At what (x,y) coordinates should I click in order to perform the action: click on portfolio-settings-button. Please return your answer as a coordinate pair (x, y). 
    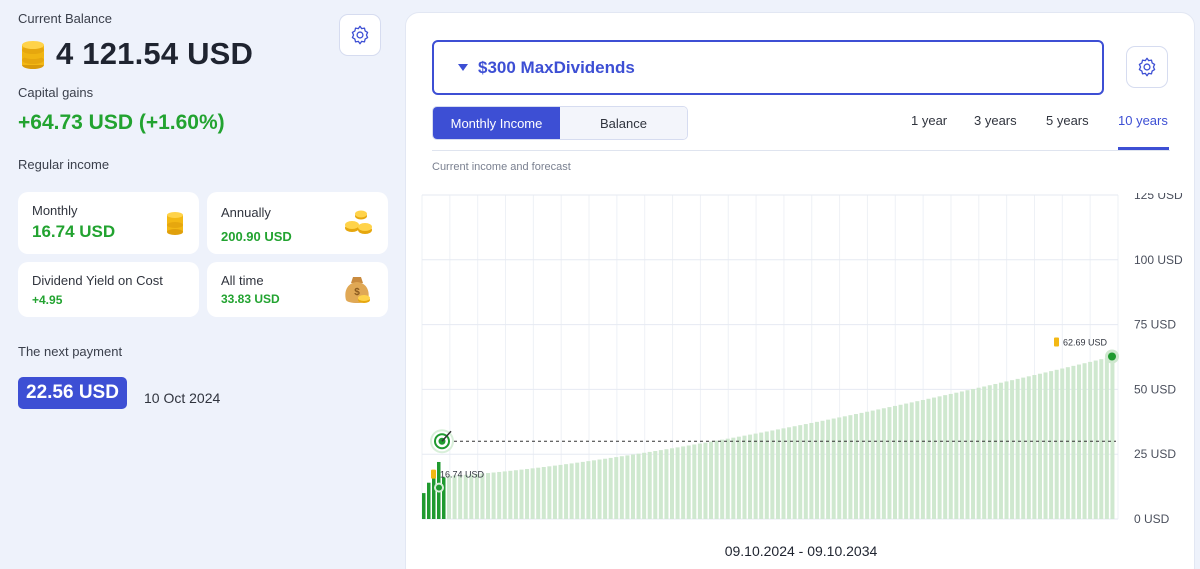
    Looking at the image, I should click on (1147, 67).